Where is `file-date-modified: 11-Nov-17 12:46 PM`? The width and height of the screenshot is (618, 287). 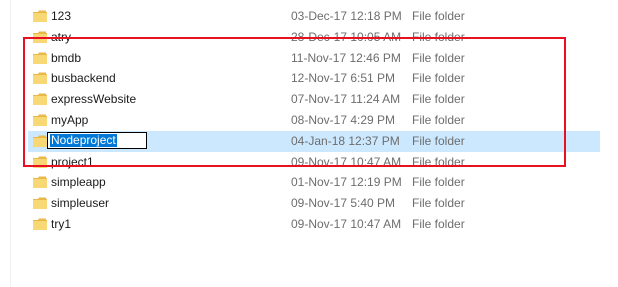 file-date-modified: 11-Nov-17 12:46 PM is located at coordinates (346, 57).